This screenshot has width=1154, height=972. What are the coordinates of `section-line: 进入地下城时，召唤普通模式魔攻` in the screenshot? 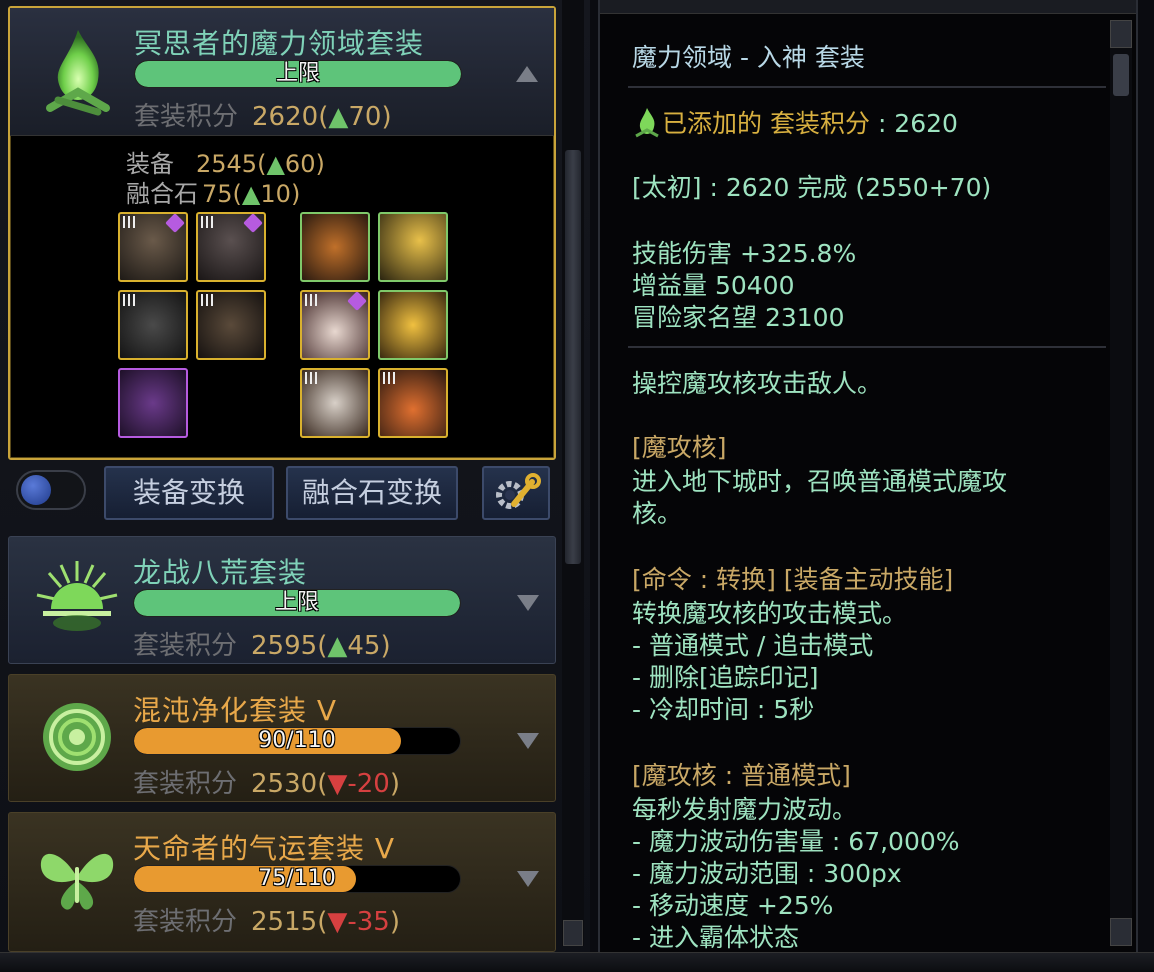 It's located at (820, 481).